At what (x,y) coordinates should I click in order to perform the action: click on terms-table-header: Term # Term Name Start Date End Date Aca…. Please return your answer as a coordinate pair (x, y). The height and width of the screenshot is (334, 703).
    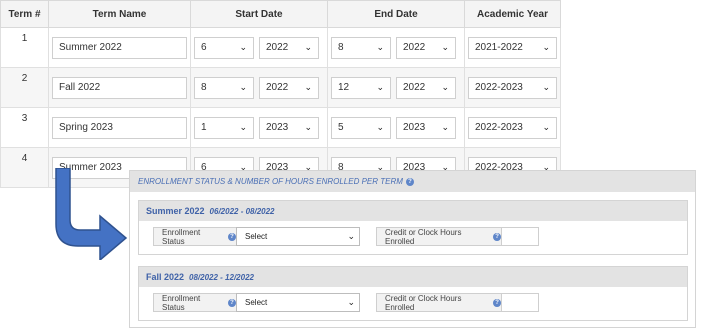
    Looking at the image, I should click on (280, 14).